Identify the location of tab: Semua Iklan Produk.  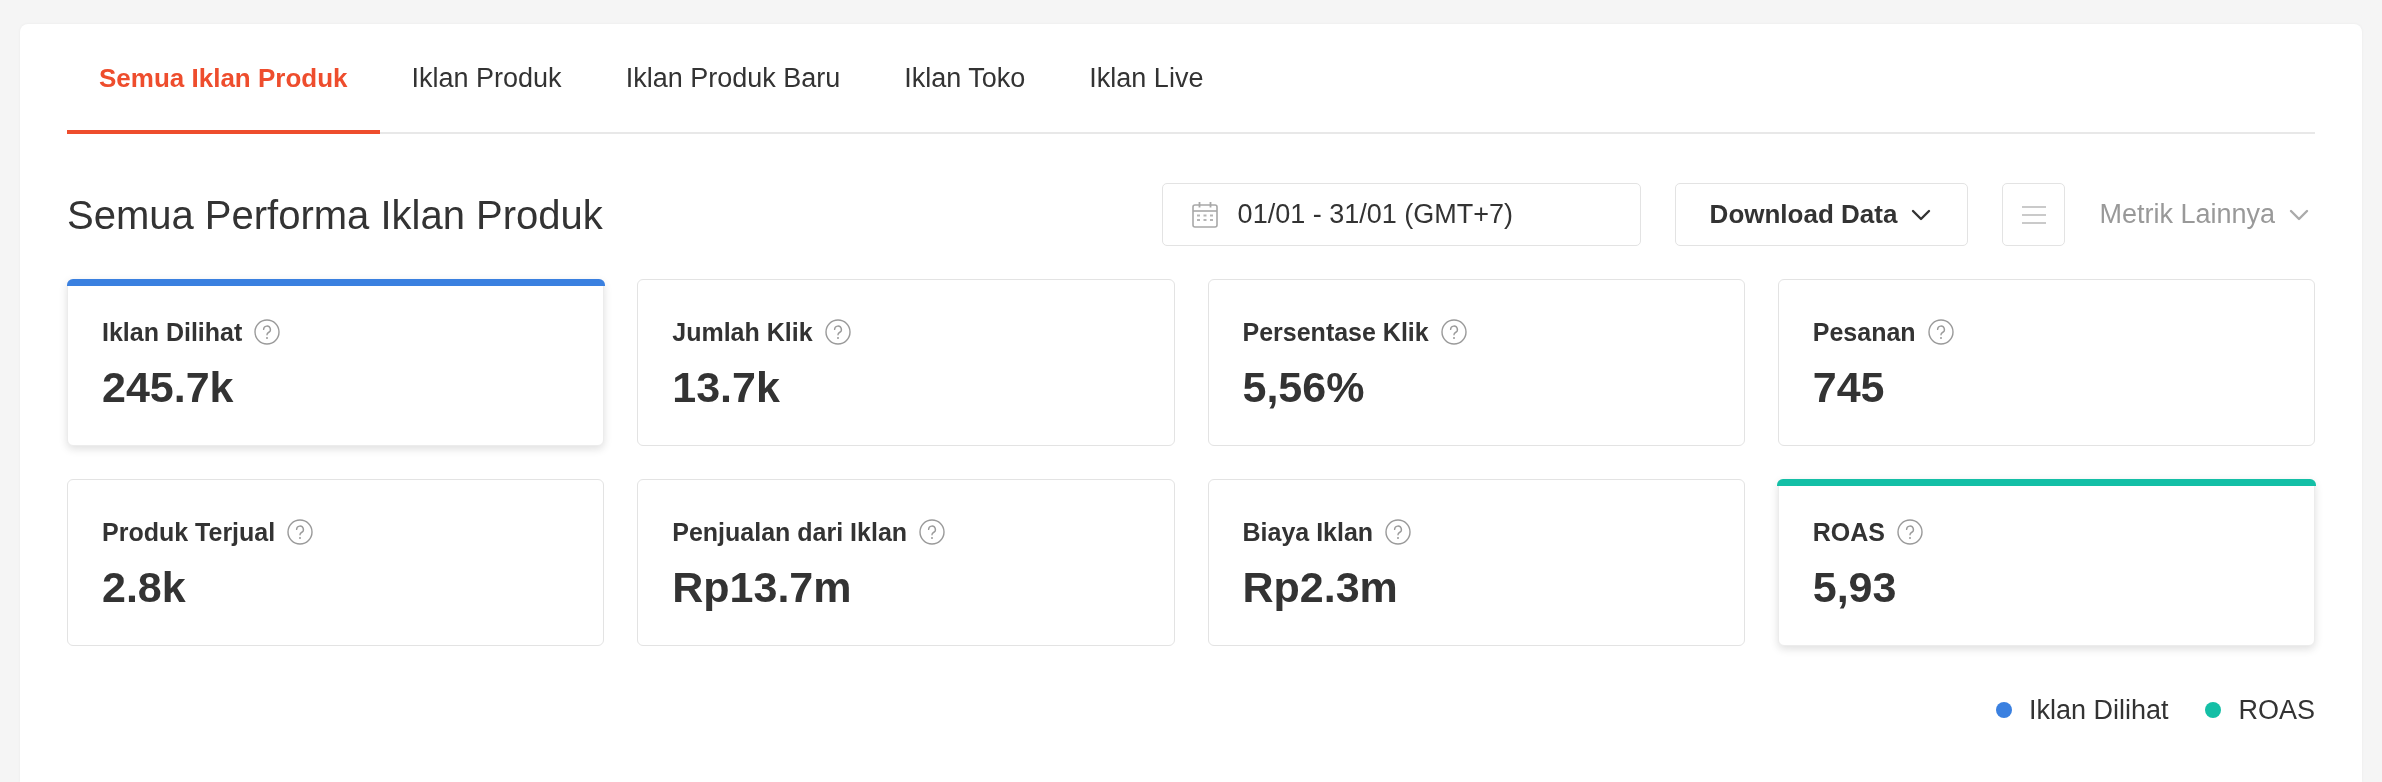
(223, 79).